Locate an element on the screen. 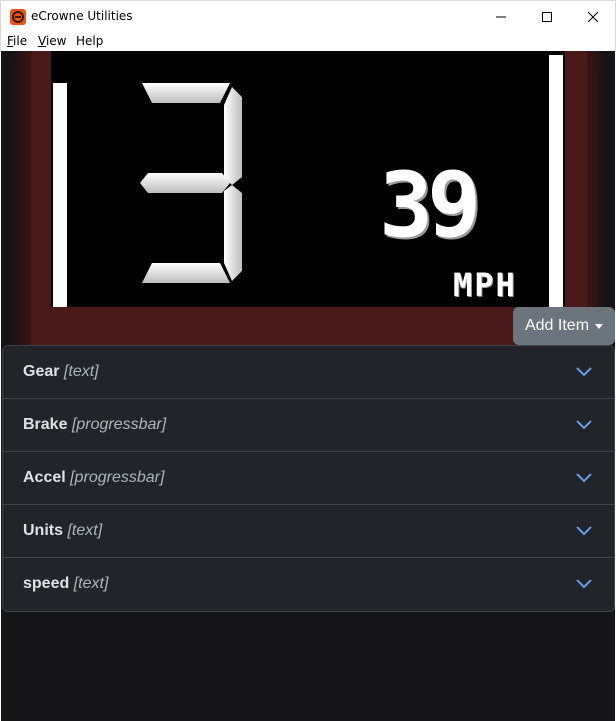 This screenshot has height=721, width=616. item-name: Units is located at coordinates (43, 530).